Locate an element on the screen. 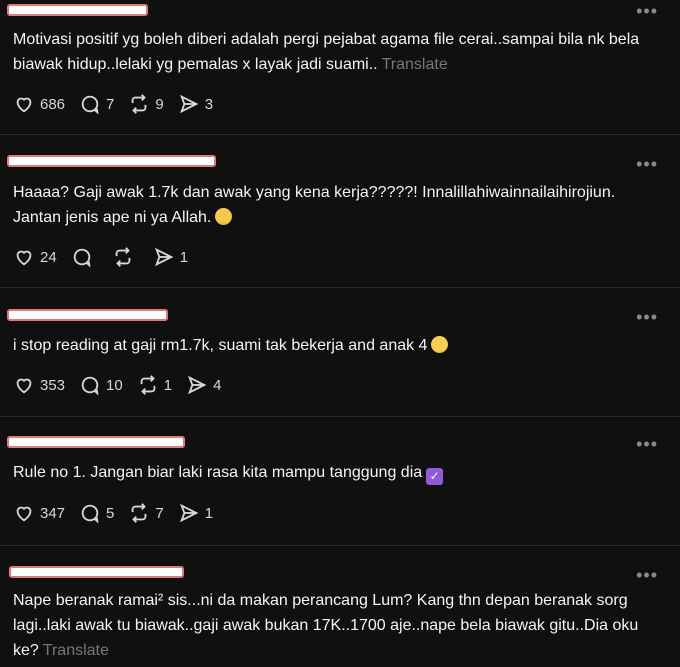 This screenshot has width=680, height=667. reply-count: 10 is located at coordinates (114, 385).